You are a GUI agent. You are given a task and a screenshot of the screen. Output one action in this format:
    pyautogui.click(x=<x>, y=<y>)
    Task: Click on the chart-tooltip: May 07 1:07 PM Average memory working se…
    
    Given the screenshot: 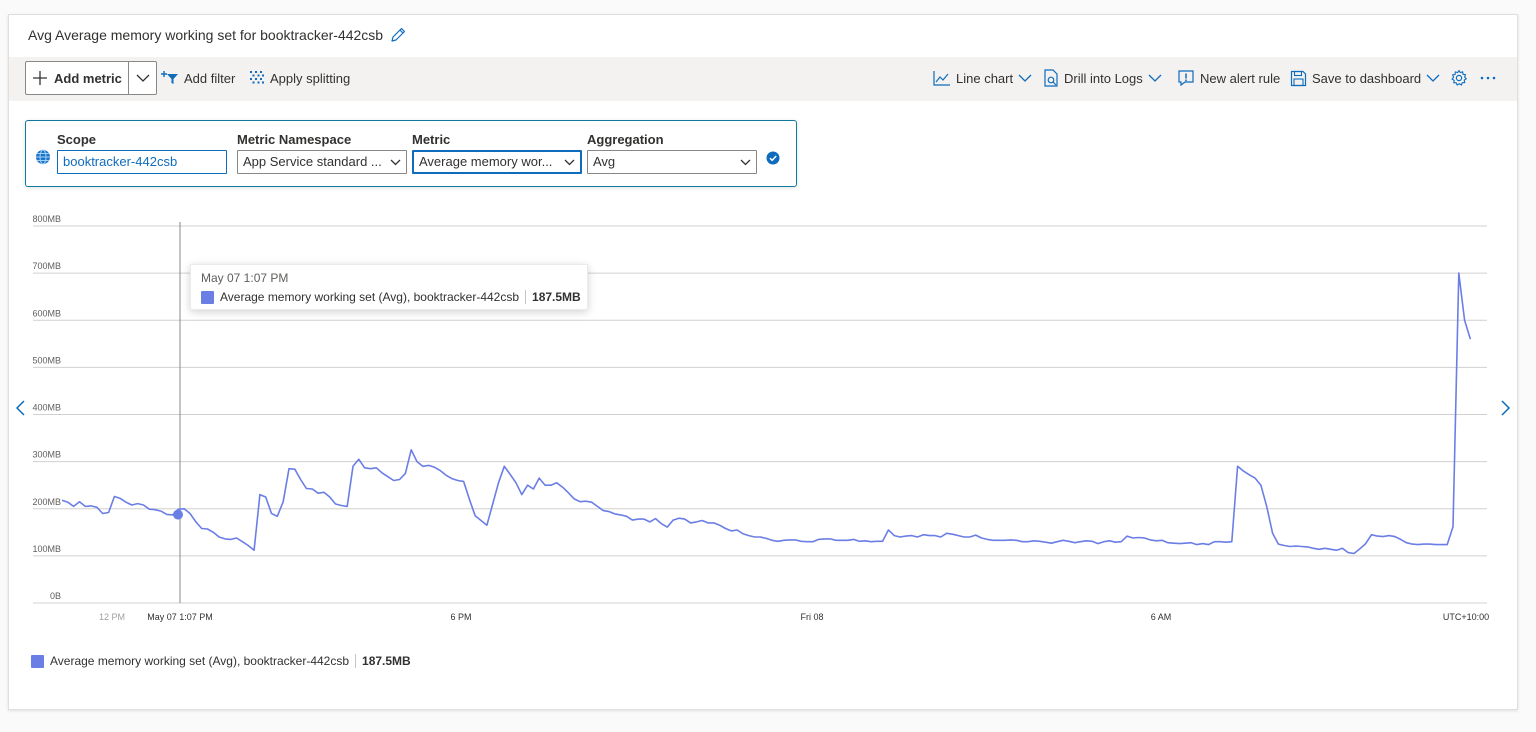 What is the action you would take?
    pyautogui.click(x=389, y=287)
    